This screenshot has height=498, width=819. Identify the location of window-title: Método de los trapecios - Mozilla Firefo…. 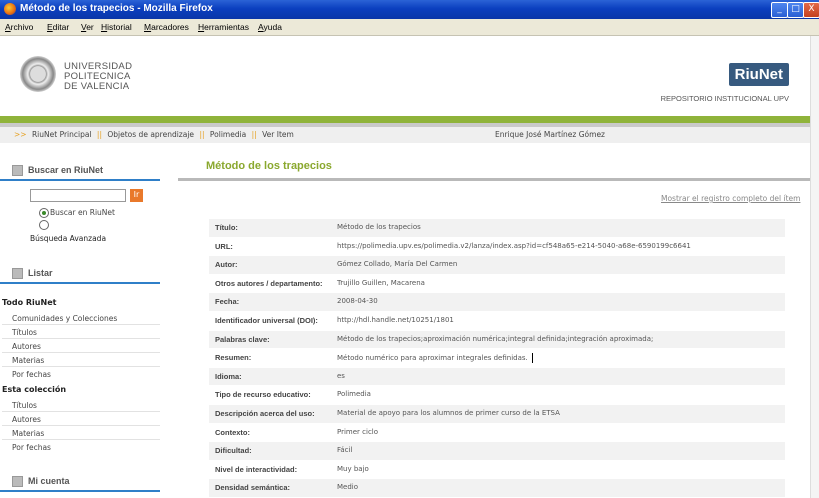
(116, 8).